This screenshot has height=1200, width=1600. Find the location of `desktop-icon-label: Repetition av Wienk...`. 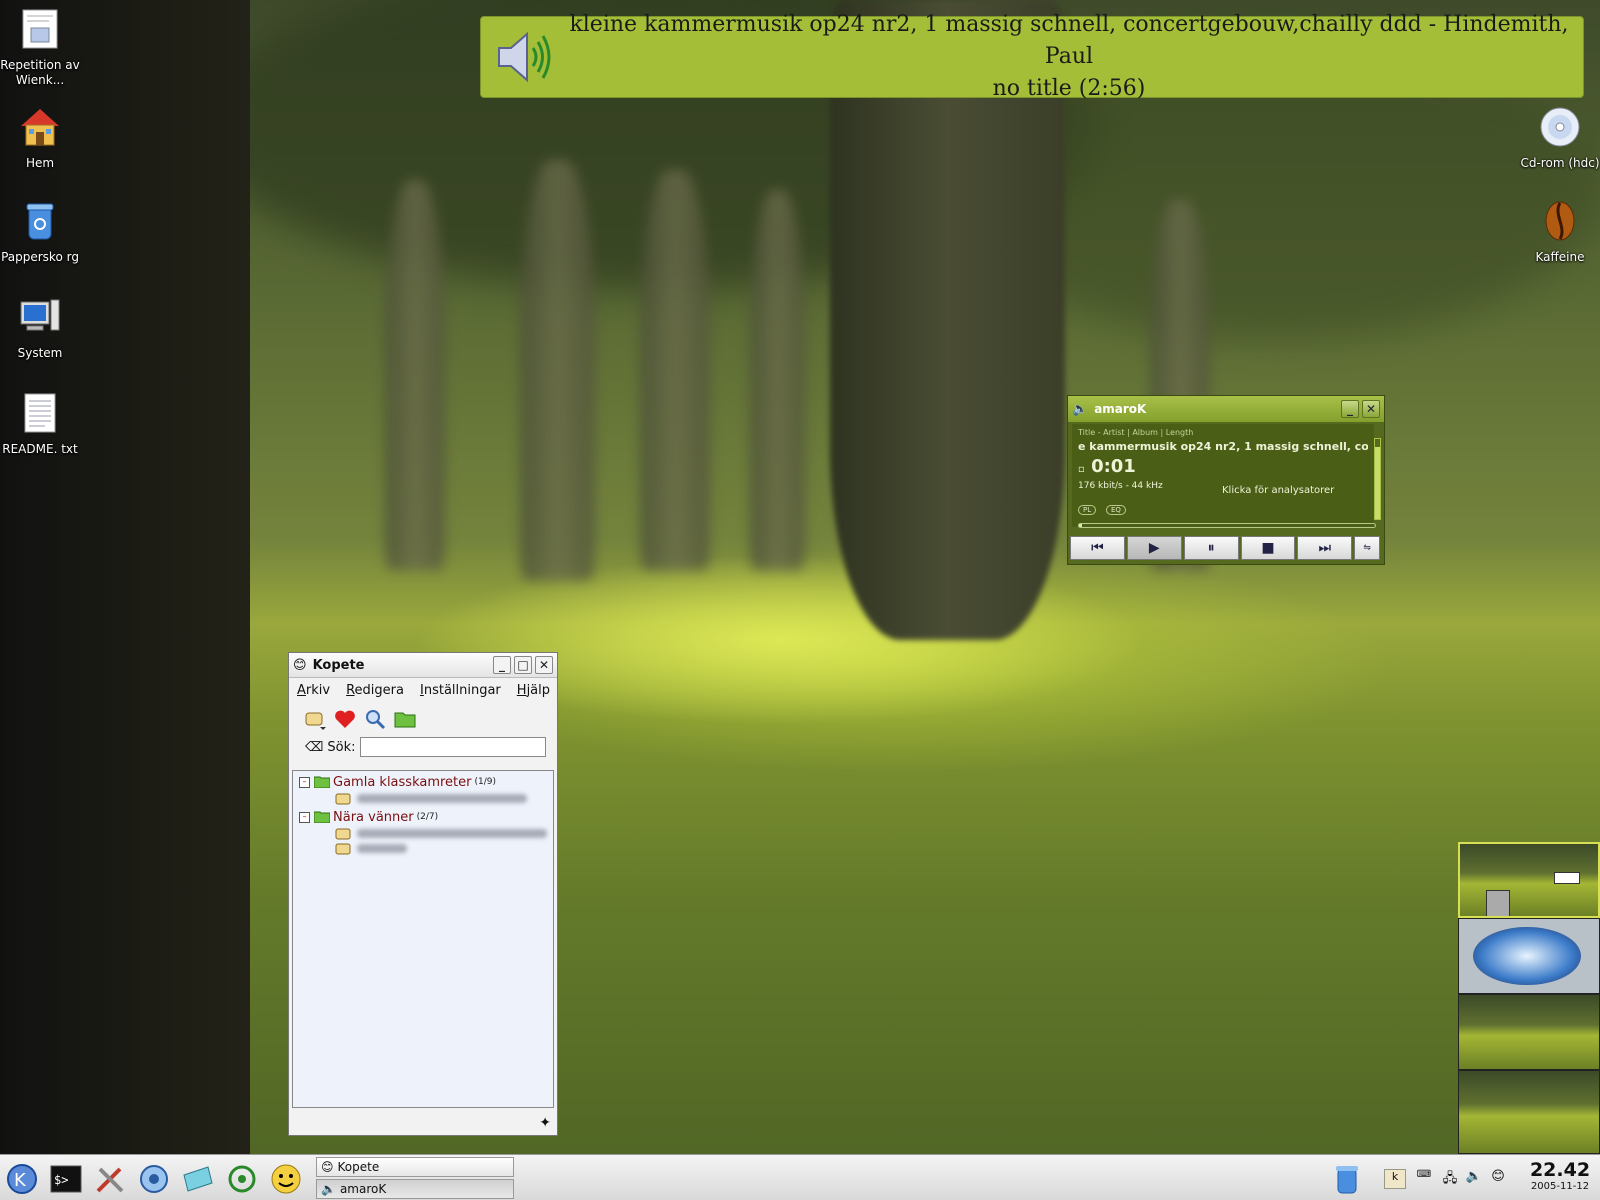

desktop-icon-label: Repetition av Wienk... is located at coordinates (40, 72).